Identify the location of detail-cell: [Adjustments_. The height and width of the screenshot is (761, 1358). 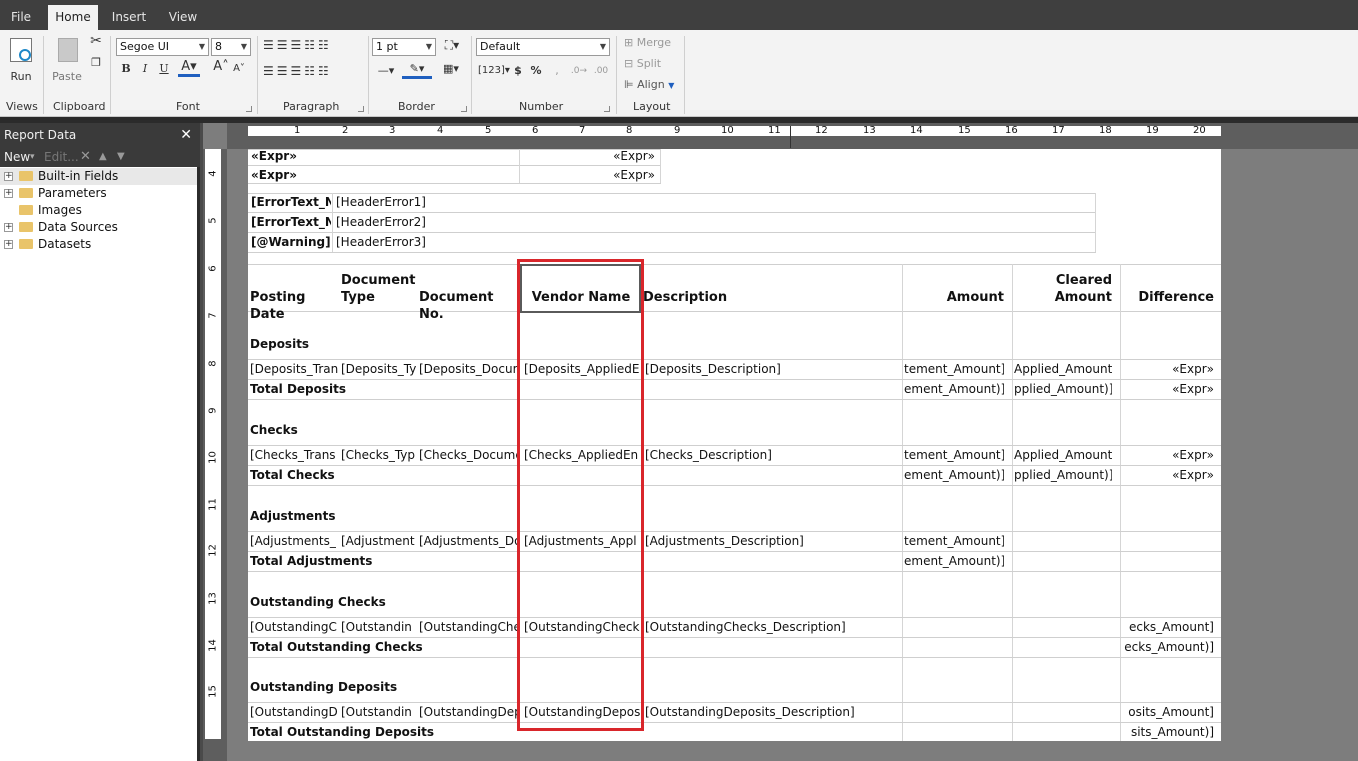
(294, 541).